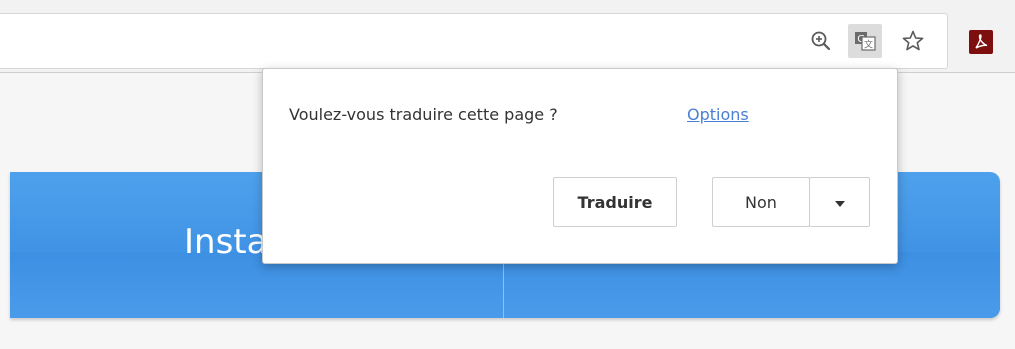 This screenshot has width=1015, height=349. Describe the element at coordinates (913, 41) in the screenshot. I see `bookmark-star-icon` at that location.